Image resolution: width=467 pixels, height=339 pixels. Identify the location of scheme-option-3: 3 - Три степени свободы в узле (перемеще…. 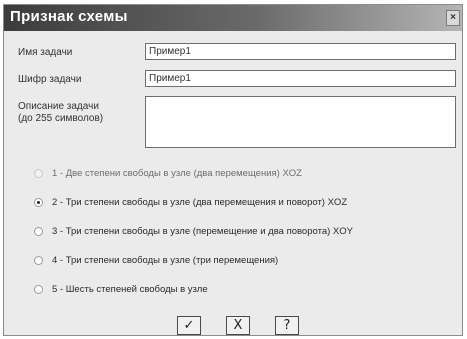
(193, 231).